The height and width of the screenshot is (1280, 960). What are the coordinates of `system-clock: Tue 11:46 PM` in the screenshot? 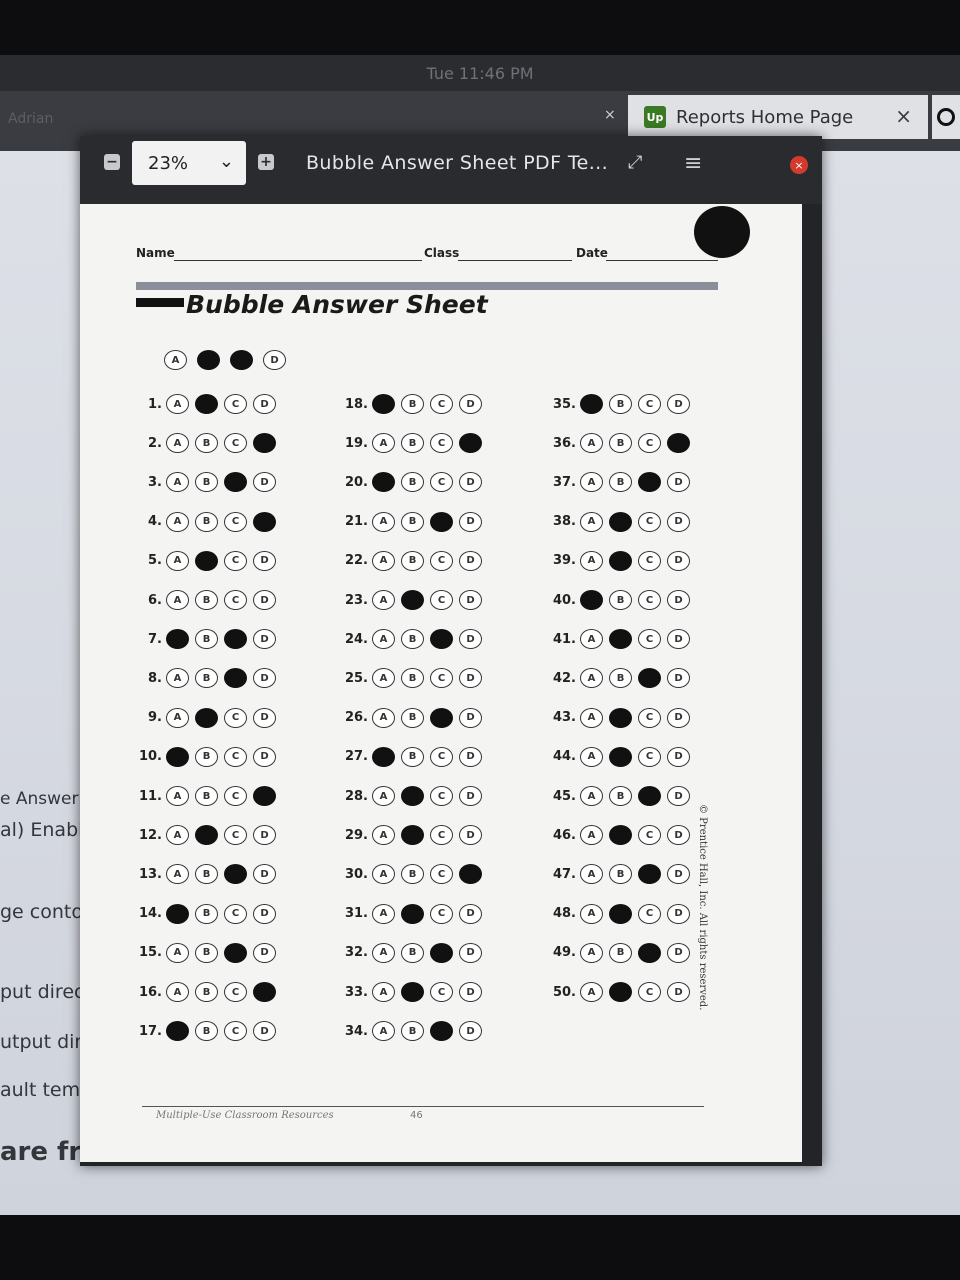 It's located at (479, 73).